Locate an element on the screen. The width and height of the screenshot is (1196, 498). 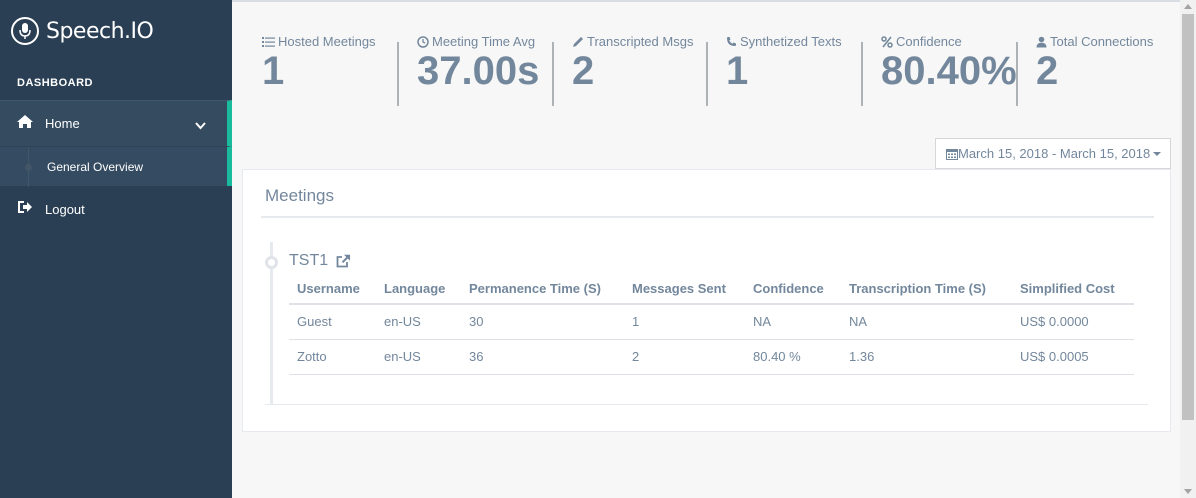
table-cell: 36 is located at coordinates (542, 357).